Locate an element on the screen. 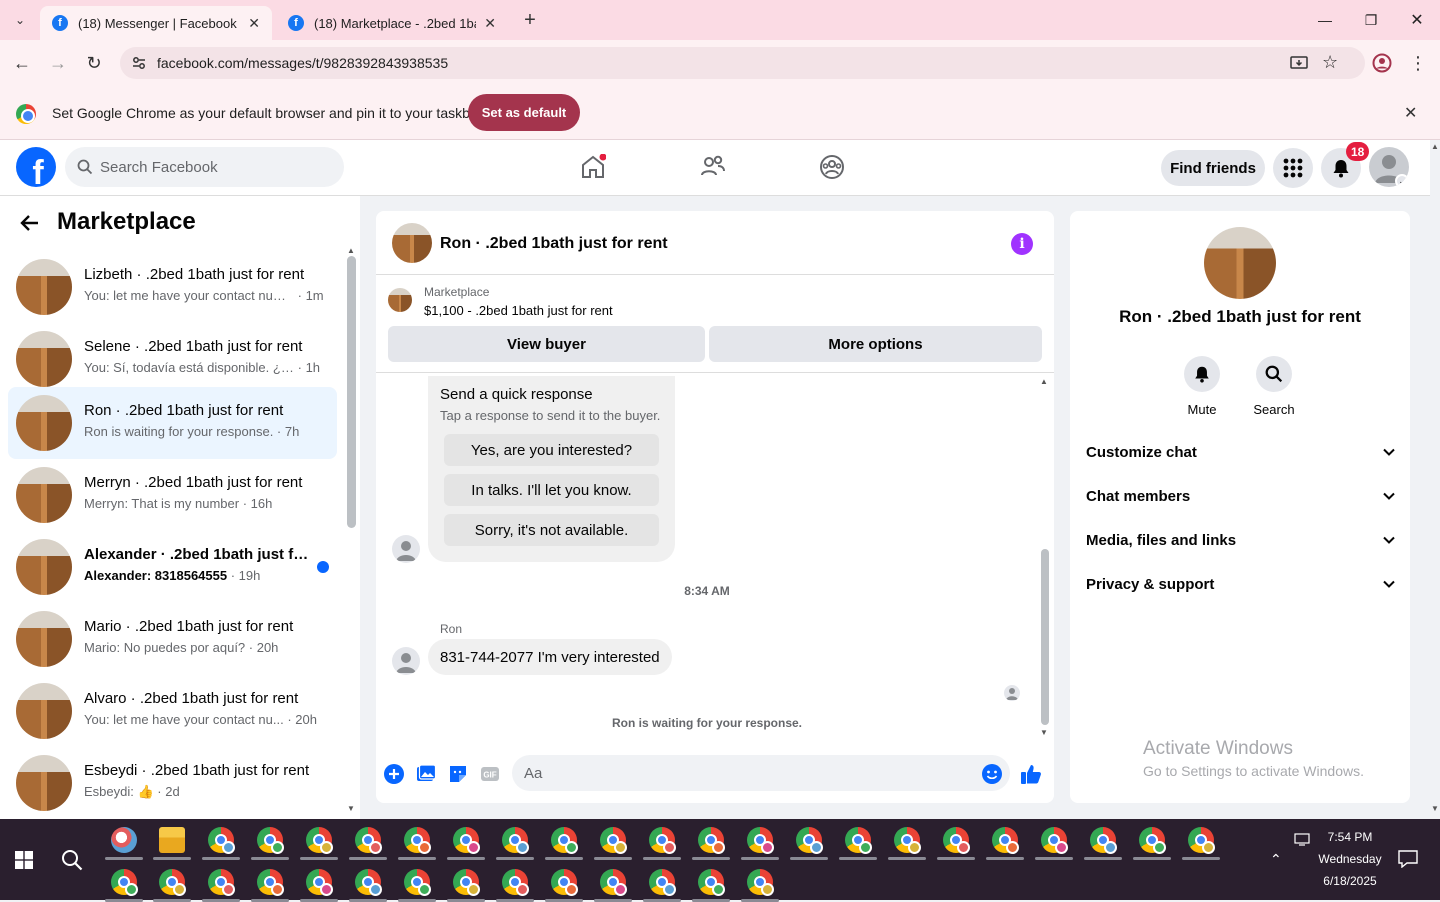 Image resolution: width=1440 pixels, height=902 pixels. chrome-menu-icon: ⋮ is located at coordinates (1418, 63).